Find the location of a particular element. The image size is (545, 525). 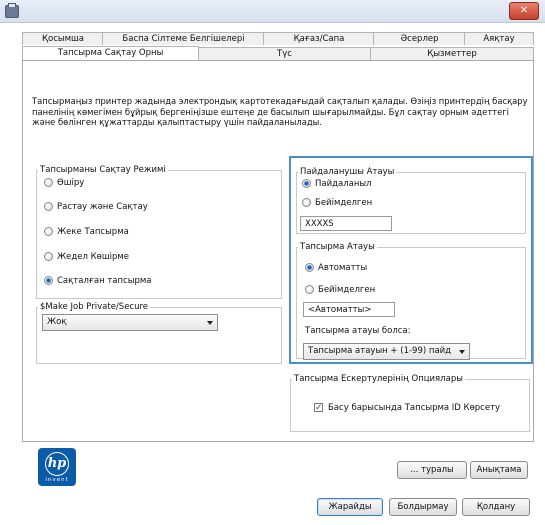

private-select: Жоқ is located at coordinates (130, 322).